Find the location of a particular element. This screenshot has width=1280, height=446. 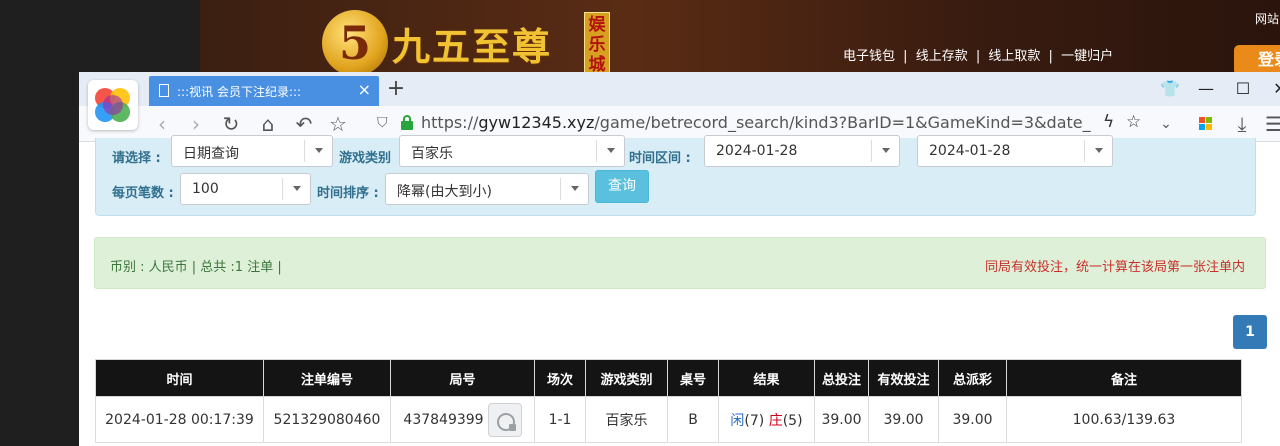

query-type-select: 日期查询 is located at coordinates (252, 151).